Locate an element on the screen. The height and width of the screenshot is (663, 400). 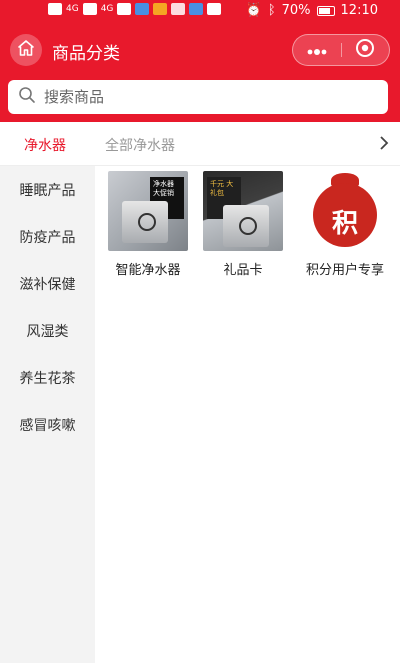
status-bar: 4G 4G ⏰ ᛒ 70% 12:10 is located at coordinates (200, 11).